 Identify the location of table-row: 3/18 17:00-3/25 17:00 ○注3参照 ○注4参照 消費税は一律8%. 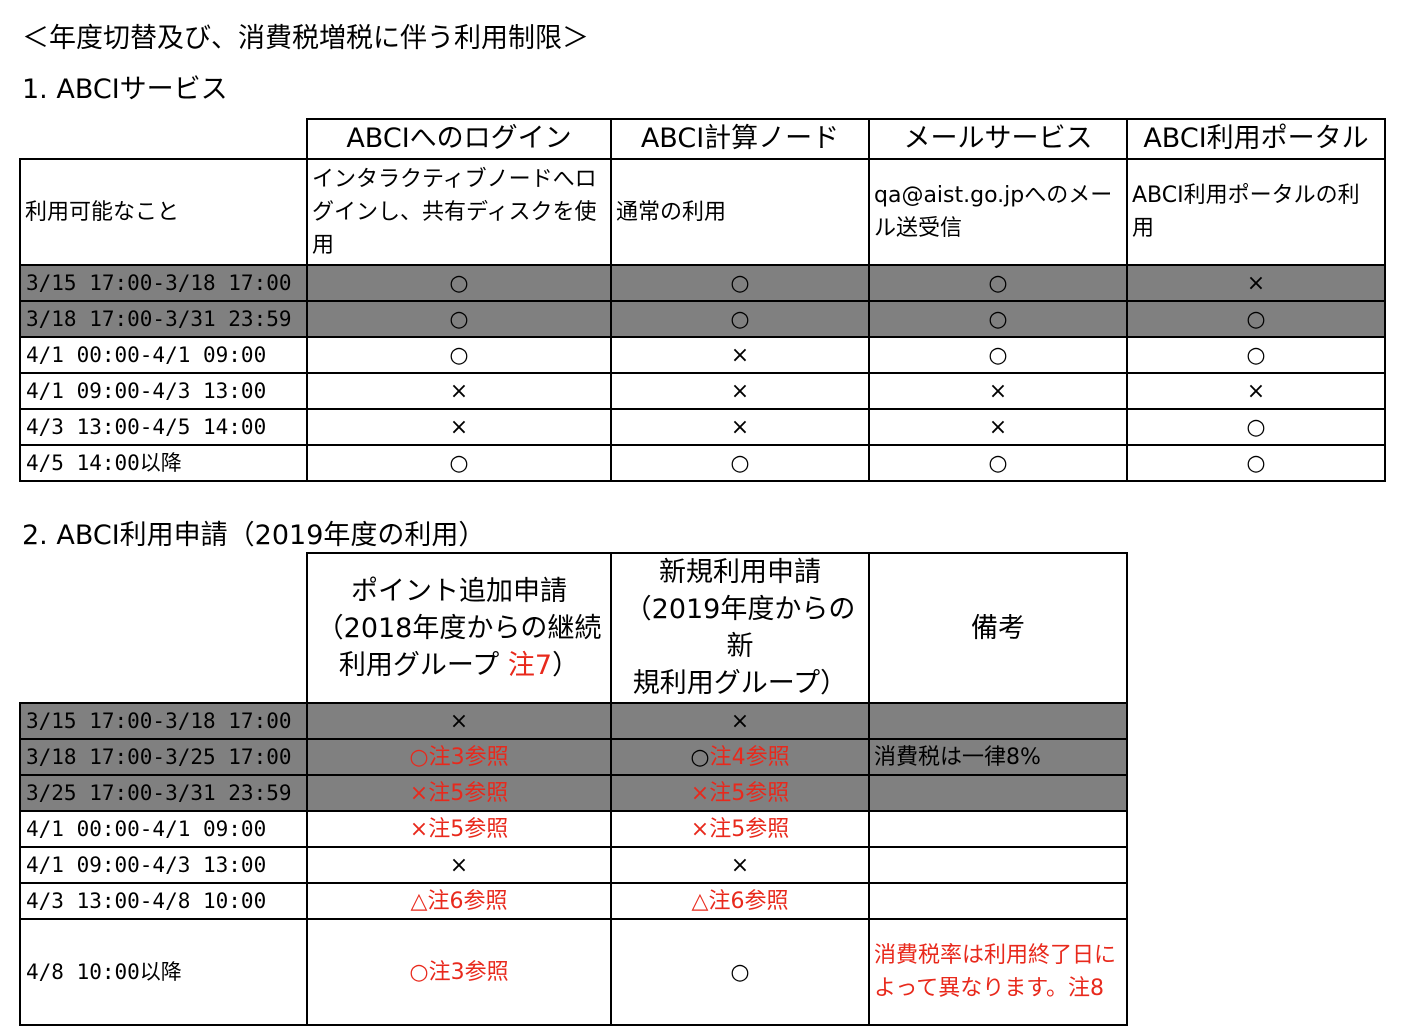
(573, 757).